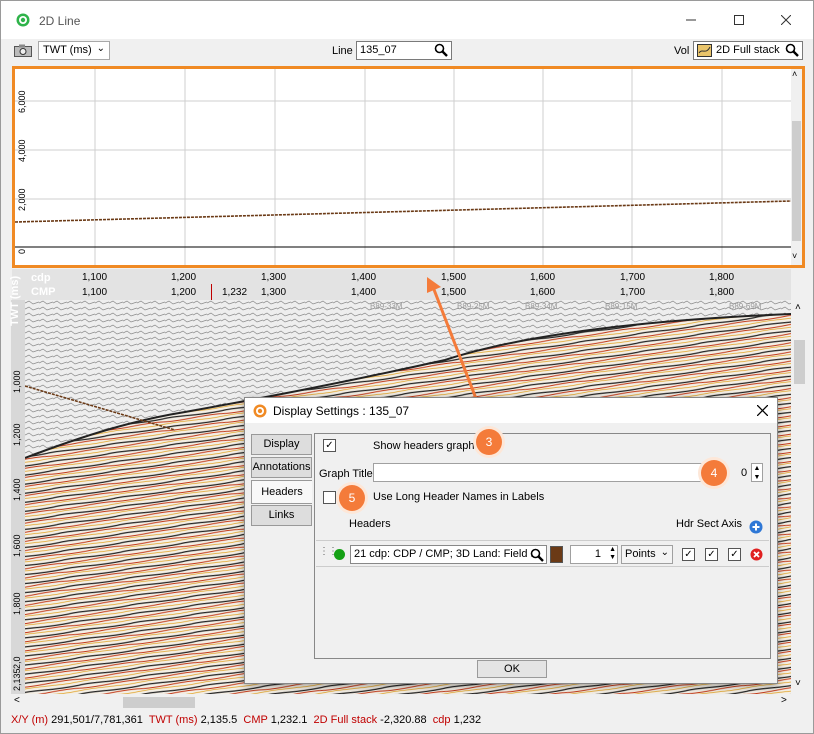 The width and height of the screenshot is (814, 734). Describe the element at coordinates (467, 720) in the screenshot. I see `status-cdp-value: 1,232` at that location.